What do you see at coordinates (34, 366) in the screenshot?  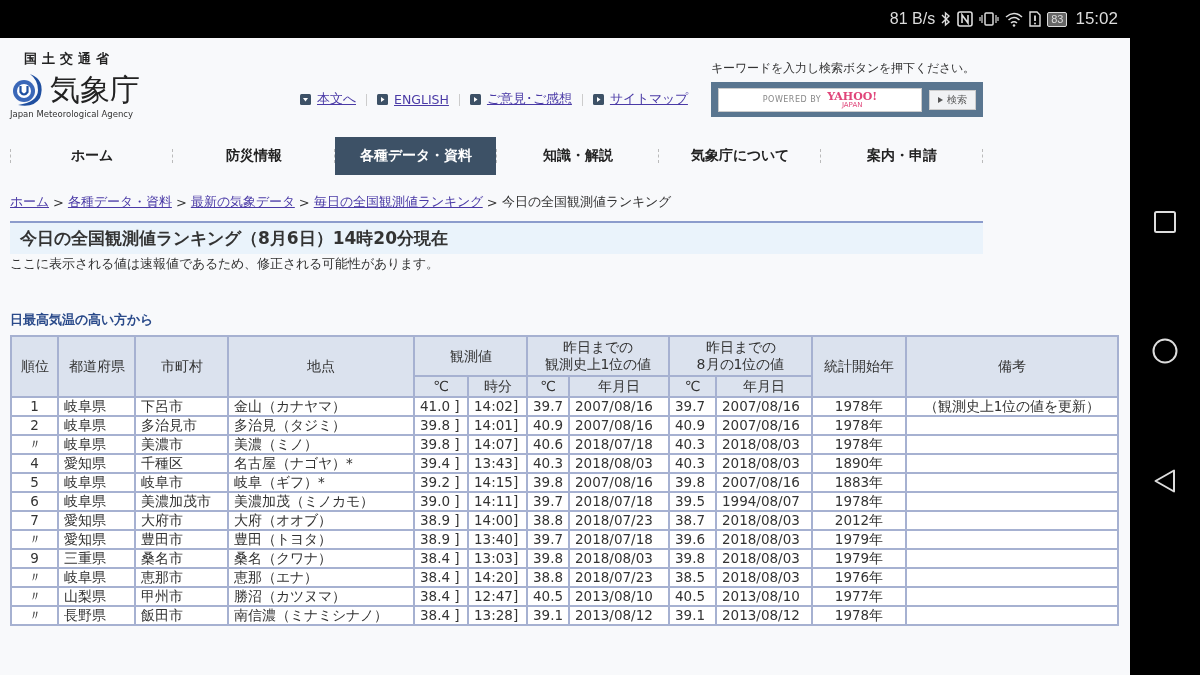 I see `header-cell: 順位` at bounding box center [34, 366].